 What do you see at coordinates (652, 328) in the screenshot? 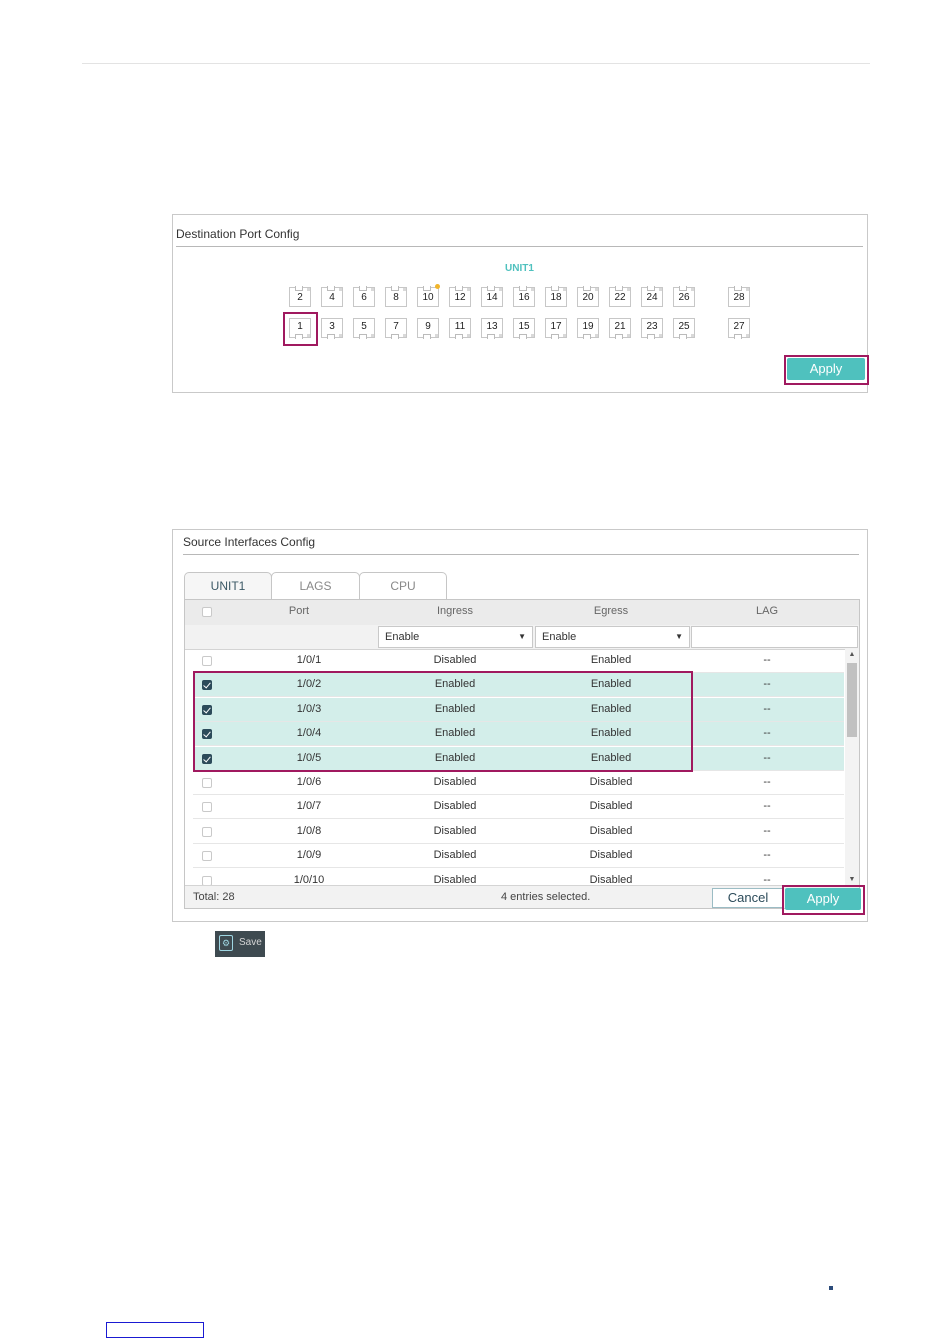
I see `port-23: 23` at bounding box center [652, 328].